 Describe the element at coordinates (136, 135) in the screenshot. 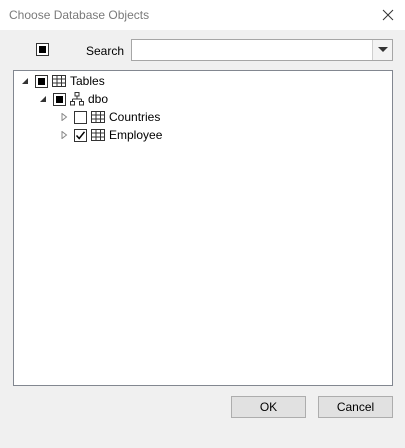

I see `tree-node-label: Employee` at that location.